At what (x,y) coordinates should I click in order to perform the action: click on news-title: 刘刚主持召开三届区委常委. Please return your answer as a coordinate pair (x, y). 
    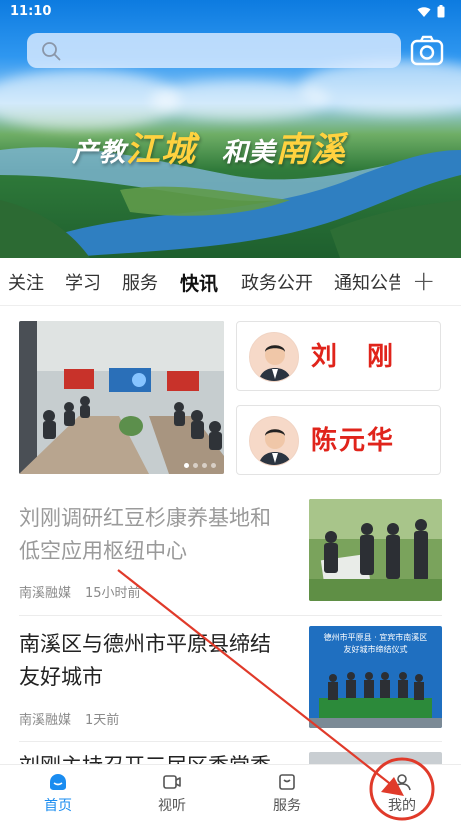
    Looking at the image, I should click on (161, 757).